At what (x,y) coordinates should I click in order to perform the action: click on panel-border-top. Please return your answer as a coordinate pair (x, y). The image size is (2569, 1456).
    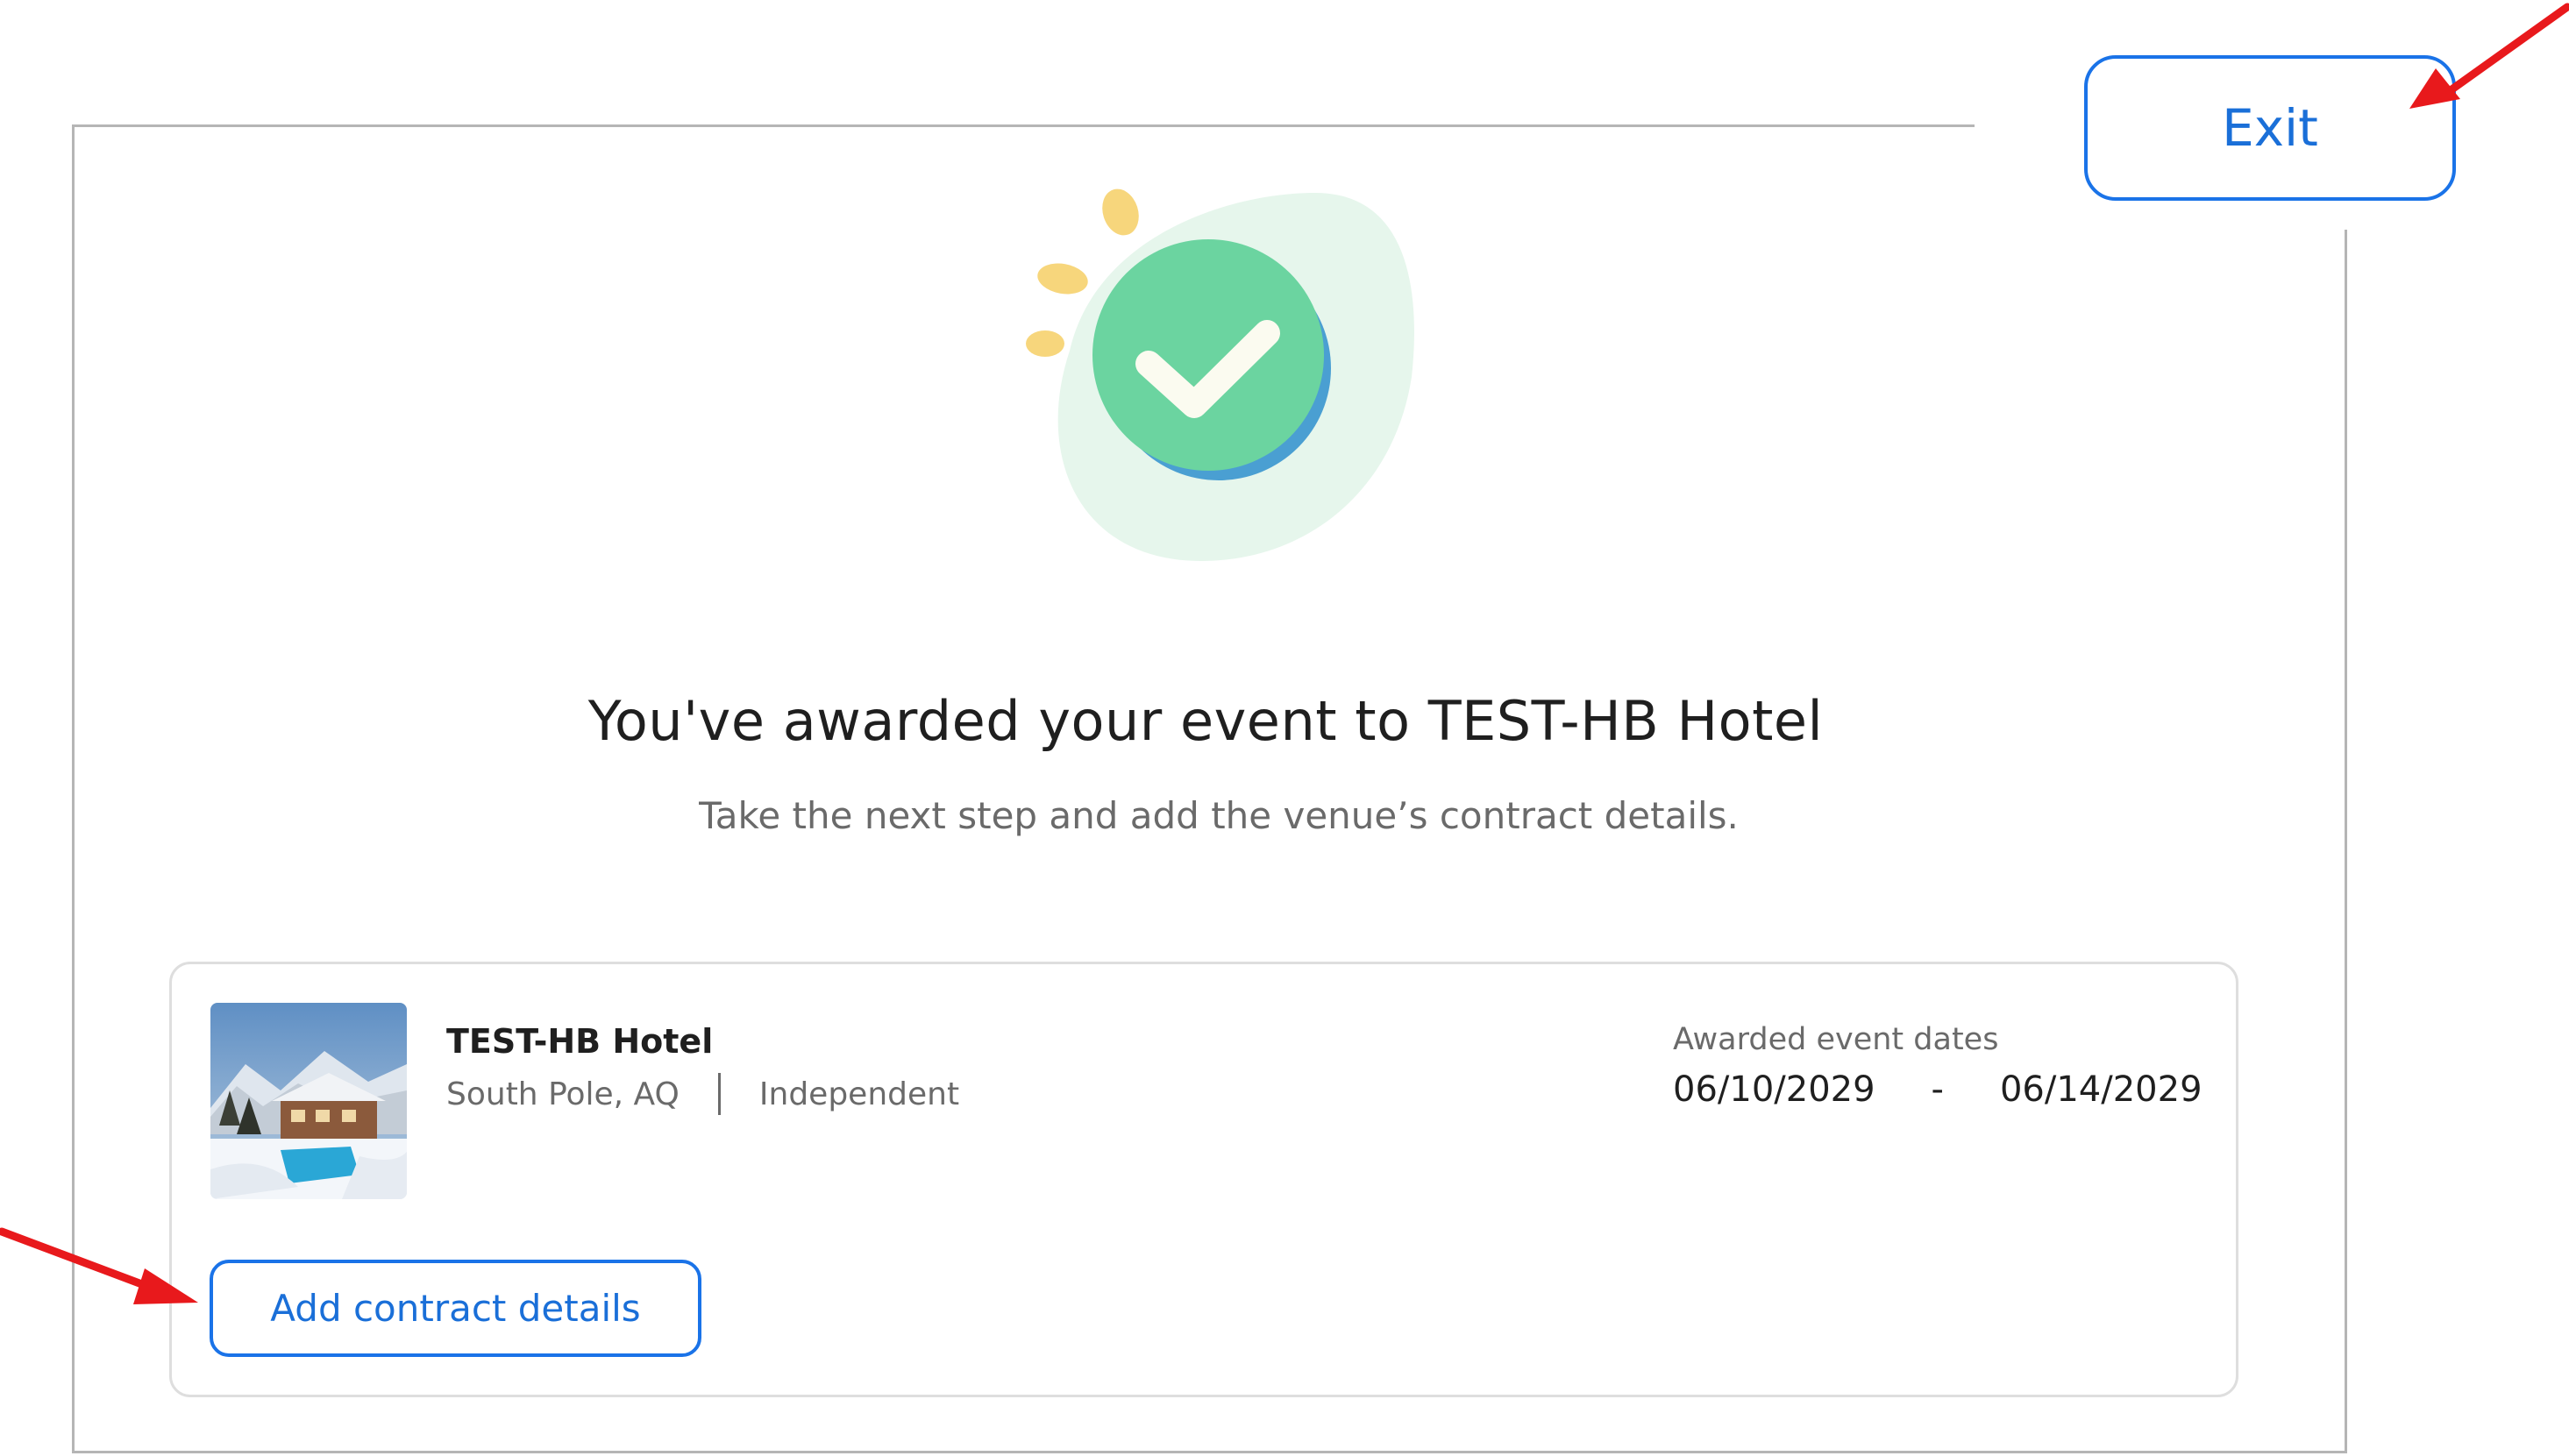
    Looking at the image, I should click on (1023, 125).